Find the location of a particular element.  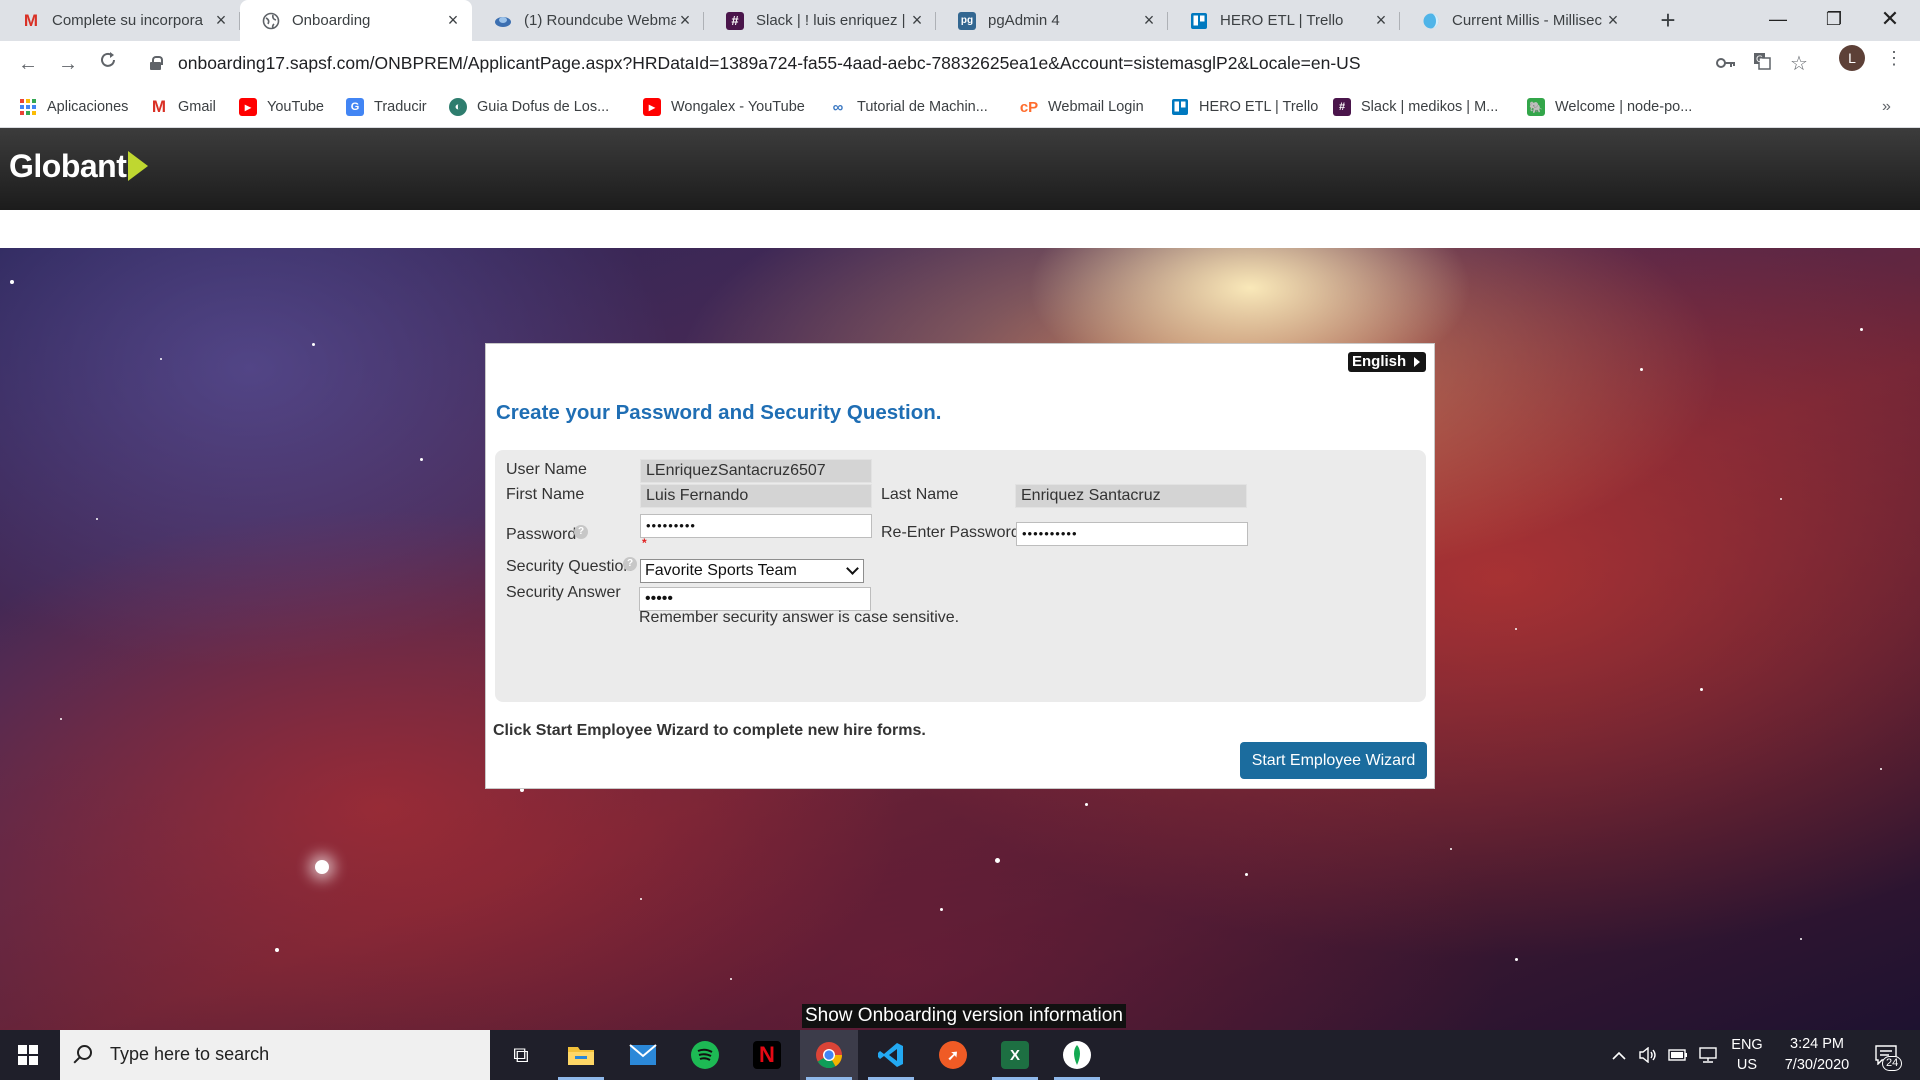

translate-icon: G is located at coordinates (1762, 64).